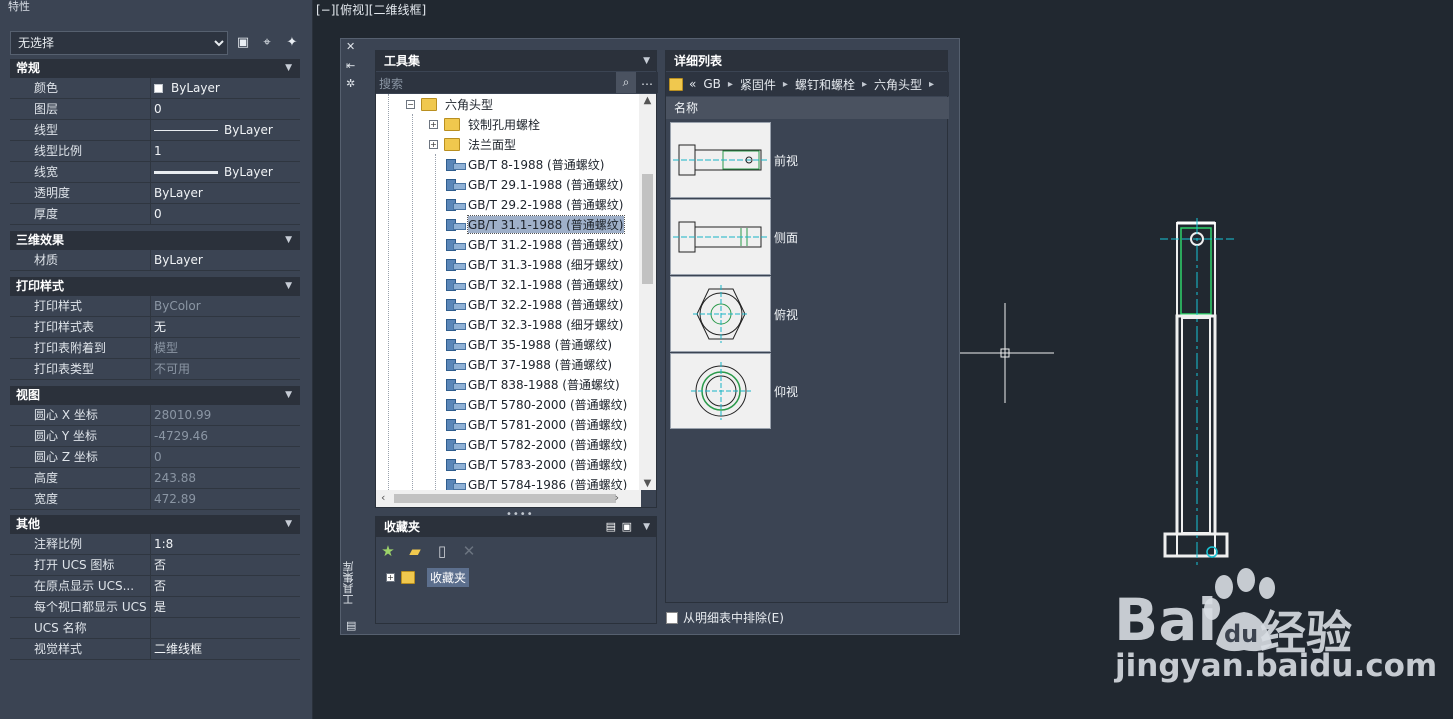  I want to click on section-header: 其他 ▼, so click(155, 524).